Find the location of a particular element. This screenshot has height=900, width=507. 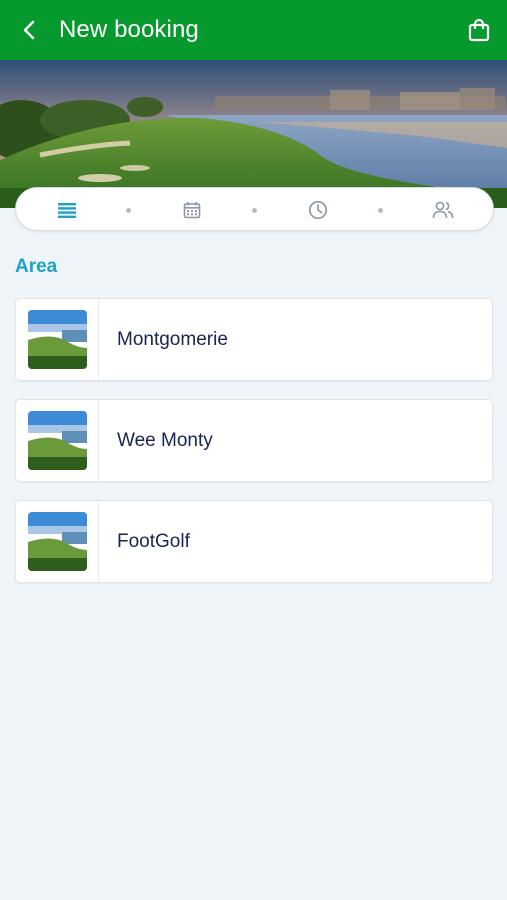

area-card-footgolf: FootGolf is located at coordinates (254, 541).